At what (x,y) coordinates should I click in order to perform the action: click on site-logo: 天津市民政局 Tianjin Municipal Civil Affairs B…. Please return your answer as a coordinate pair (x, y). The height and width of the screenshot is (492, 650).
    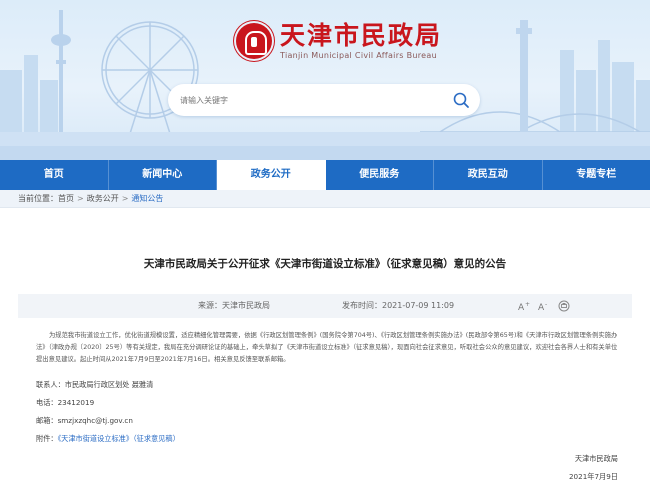
    Looking at the image, I should click on (339, 41).